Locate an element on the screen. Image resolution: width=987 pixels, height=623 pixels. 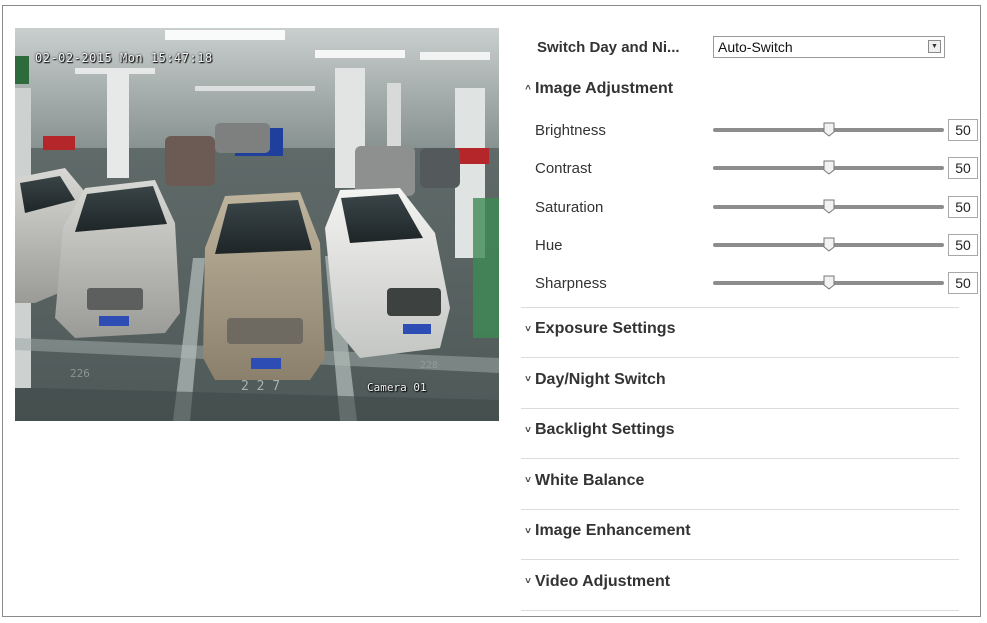
slider-thumb-saturation is located at coordinates (829, 206).